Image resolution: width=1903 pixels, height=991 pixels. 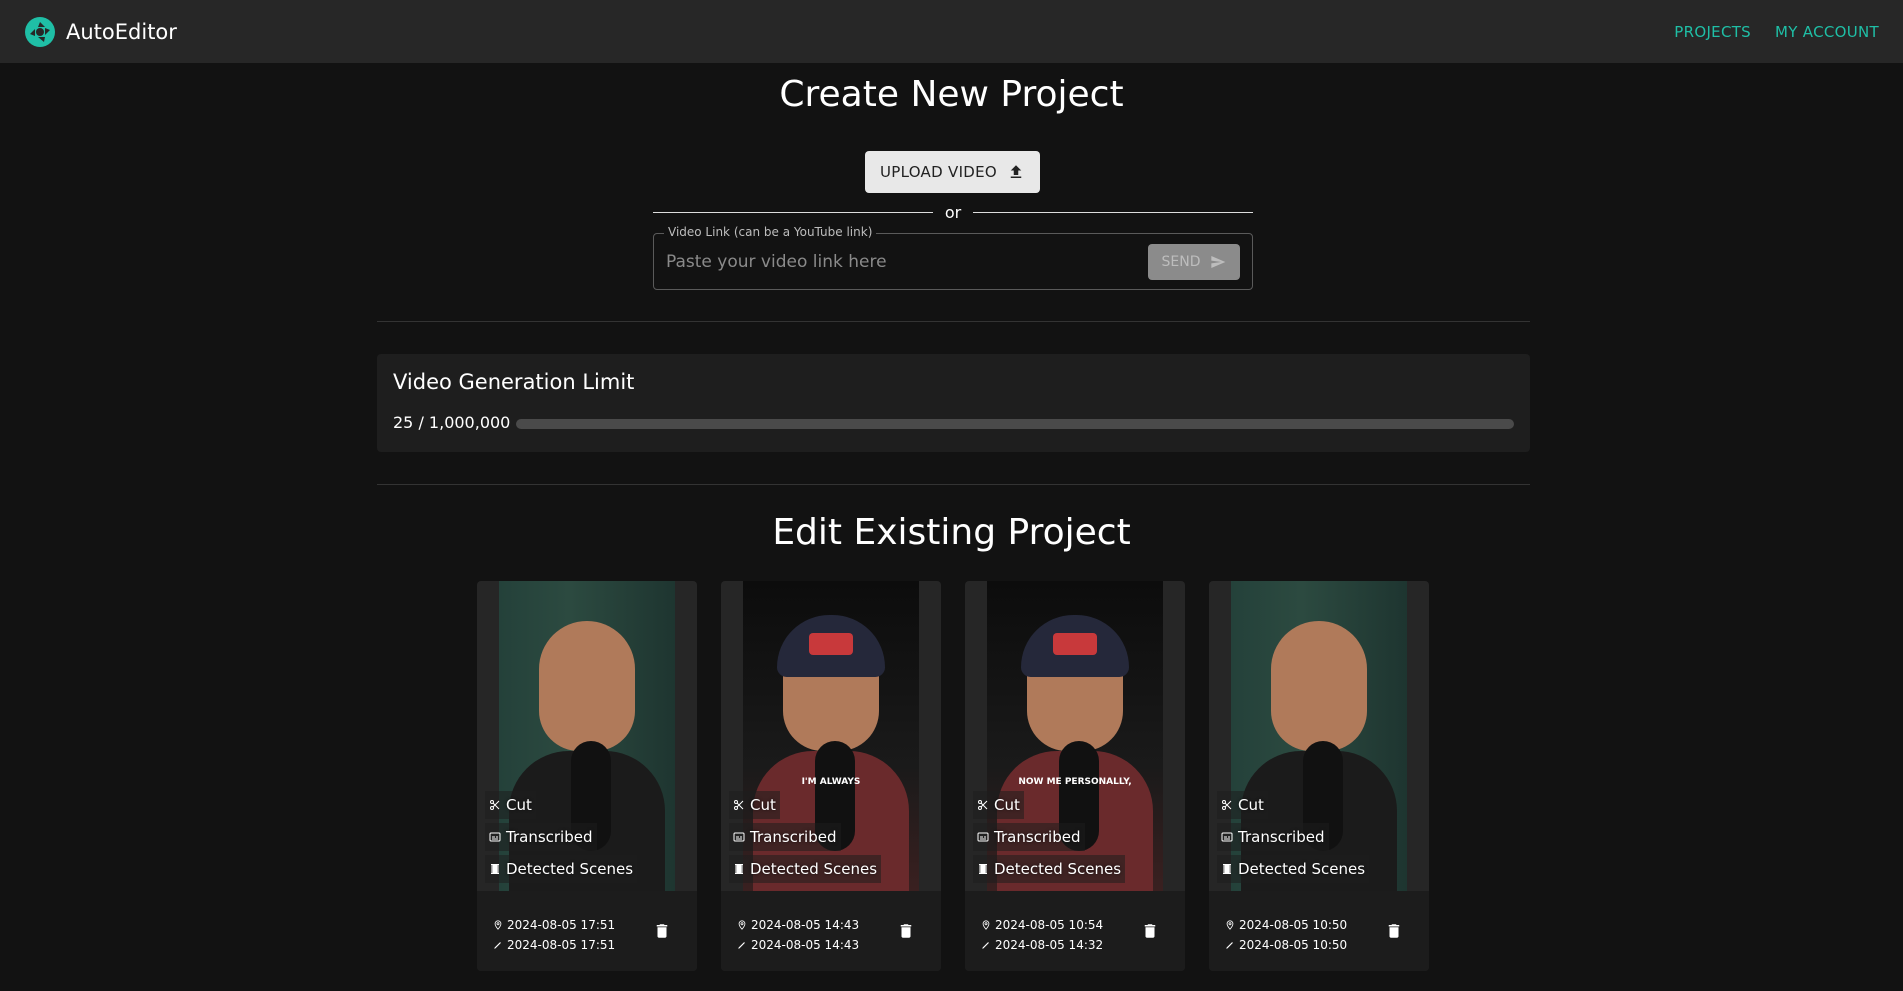 What do you see at coordinates (561, 925) in the screenshot?
I see `created-date: 2024-08-05 17:51` at bounding box center [561, 925].